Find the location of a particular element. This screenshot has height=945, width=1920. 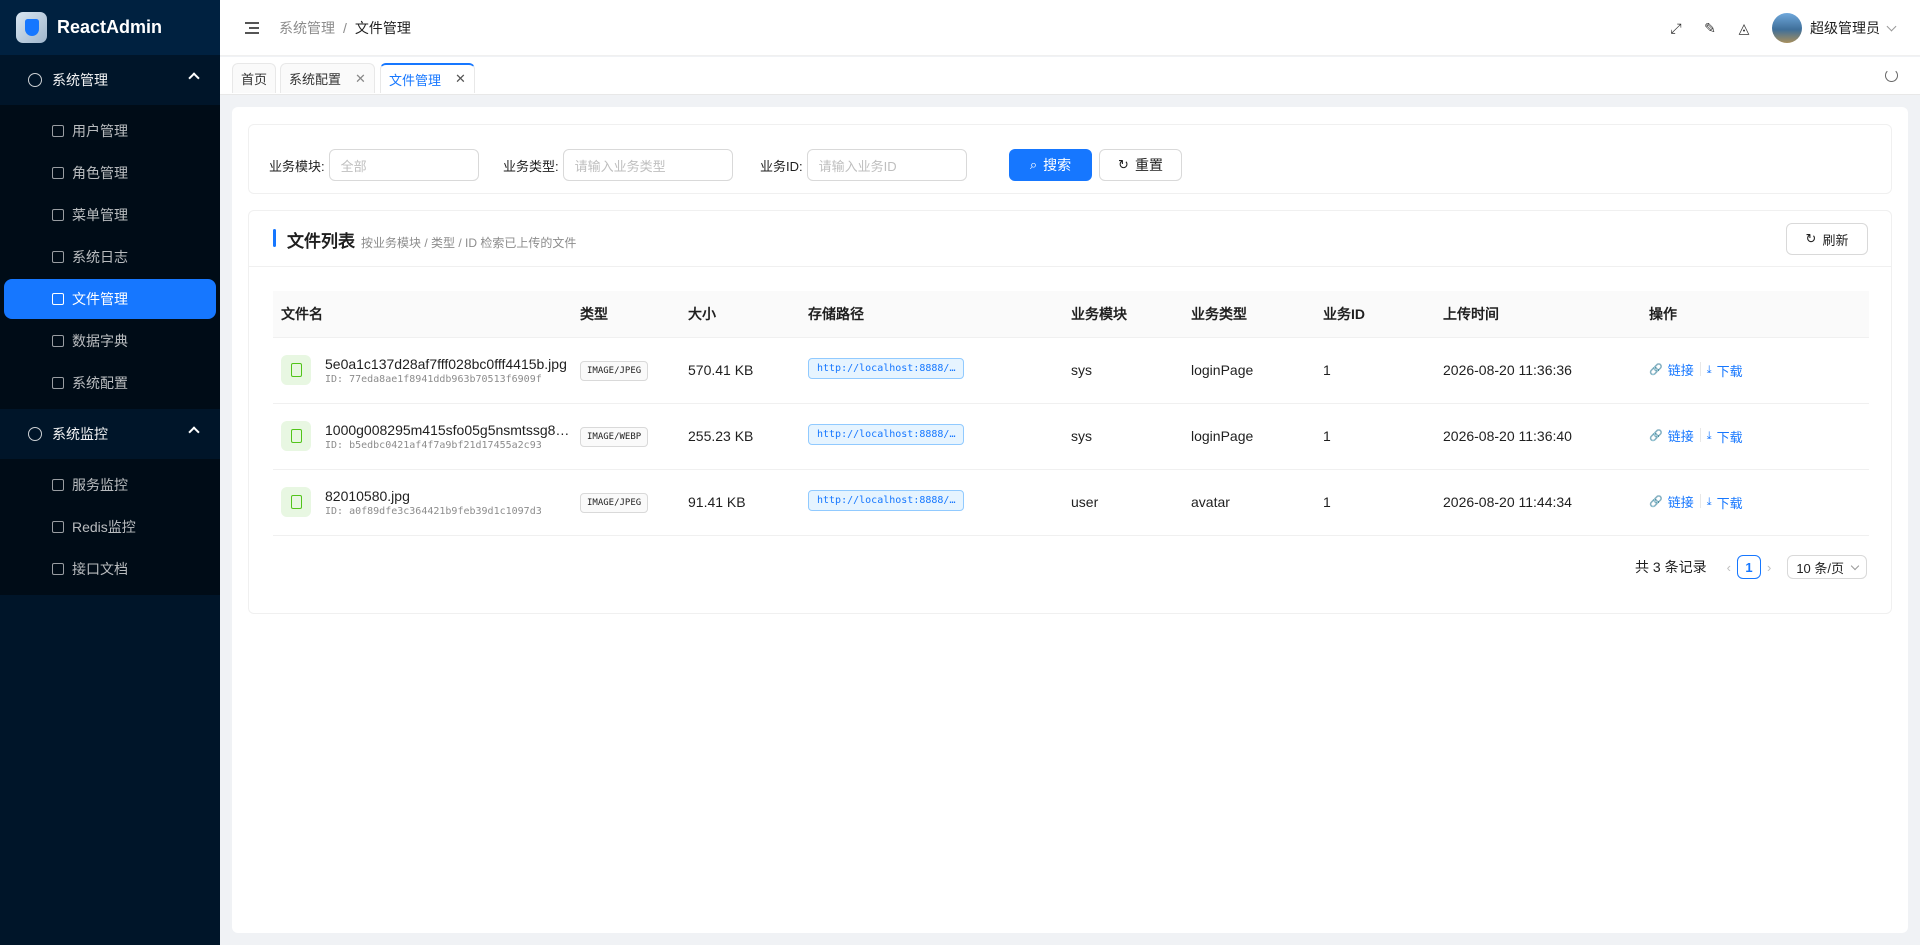

app-name: ReactAdmin is located at coordinates (110, 27).